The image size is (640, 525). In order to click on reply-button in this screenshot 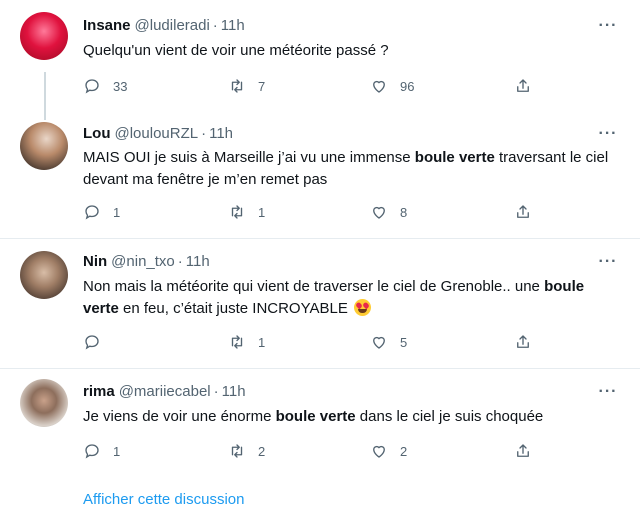, I will do `click(92, 342)`.